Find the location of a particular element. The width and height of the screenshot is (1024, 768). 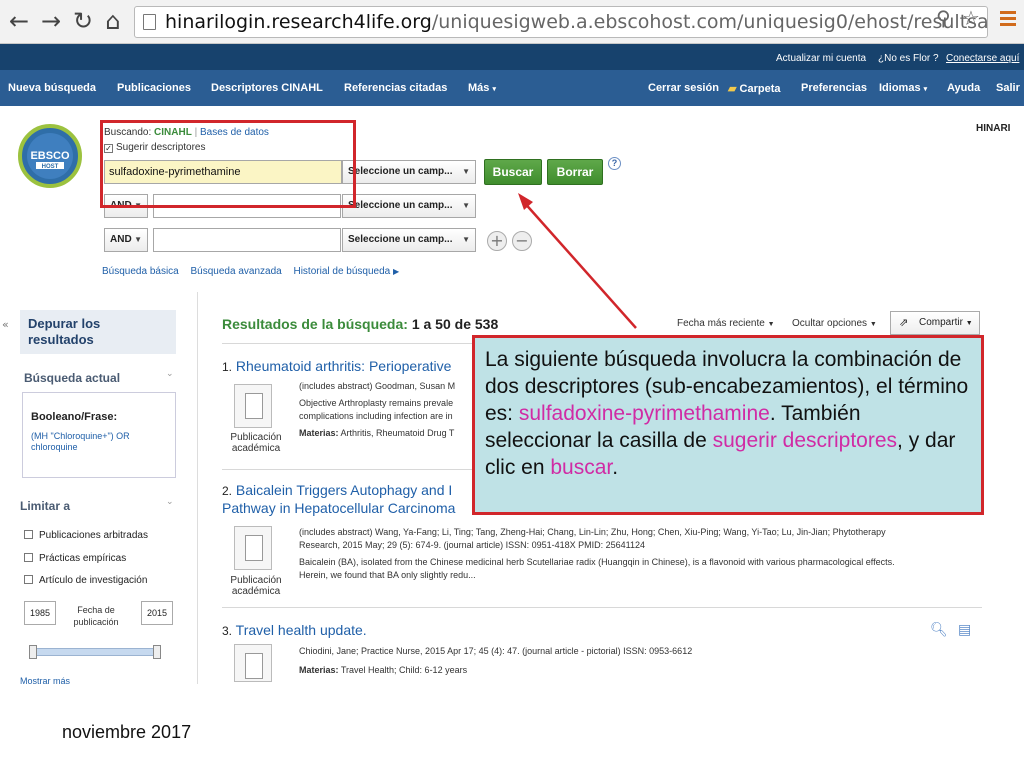

publication-date-label: Fecha de publicación is located at coordinates (96, 616).